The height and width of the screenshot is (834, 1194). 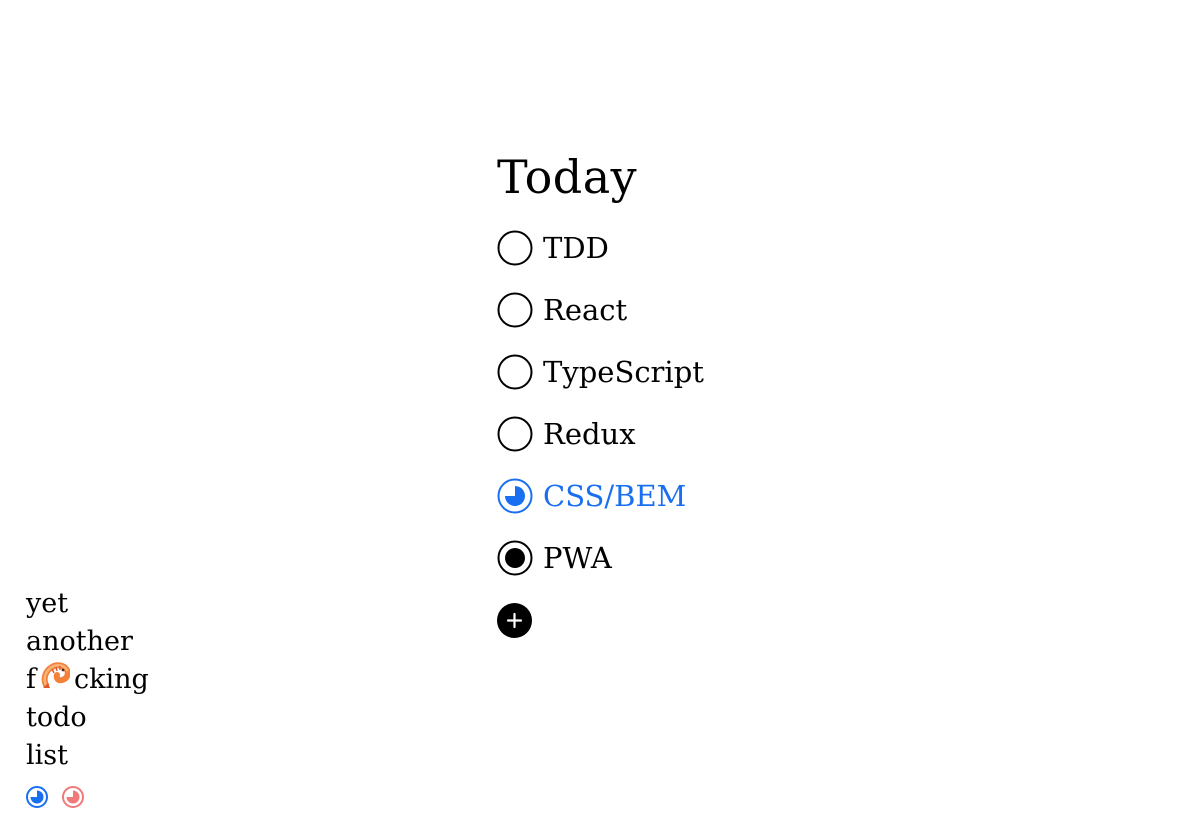 What do you see at coordinates (515, 496) in the screenshot?
I see `in-progress-radio-icon` at bounding box center [515, 496].